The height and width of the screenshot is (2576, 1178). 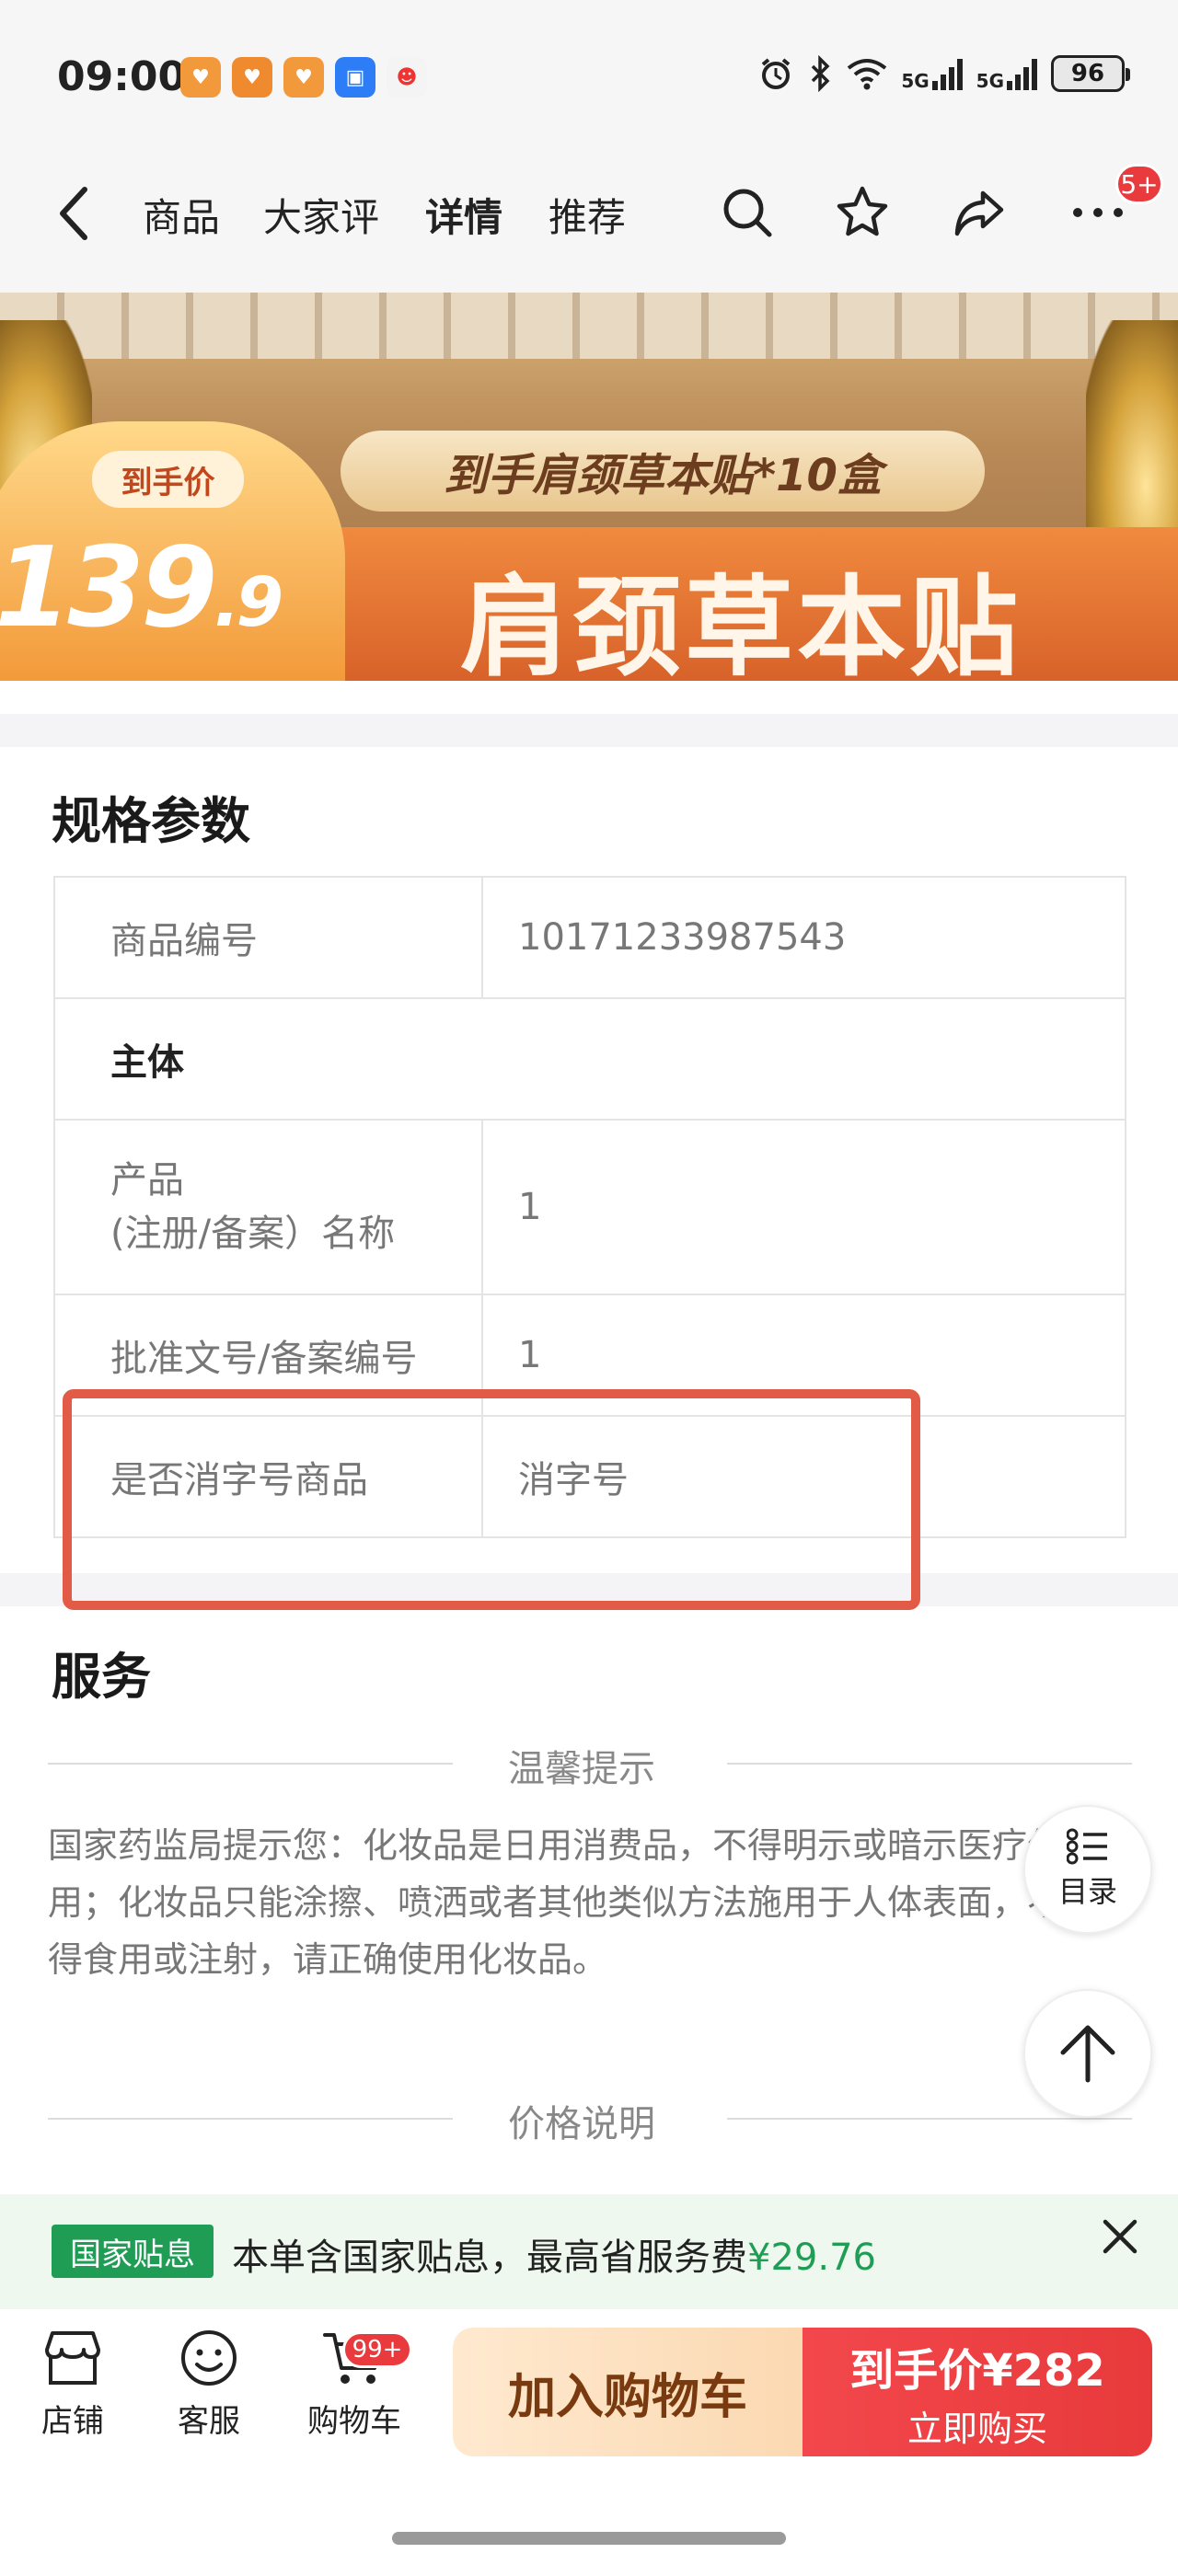 I want to click on service-section-title: 服务, so click(x=102, y=1677).